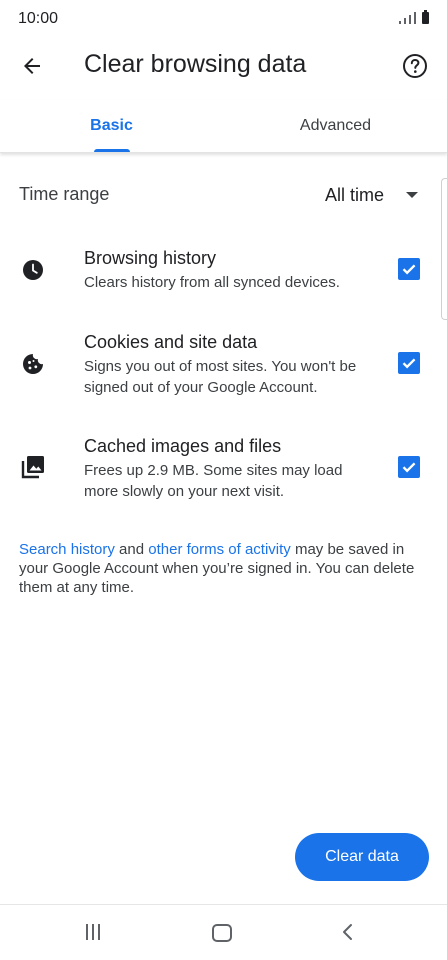 This screenshot has height=960, width=447. What do you see at coordinates (223, 19) in the screenshot?
I see `status-bar: 10:00` at bounding box center [223, 19].